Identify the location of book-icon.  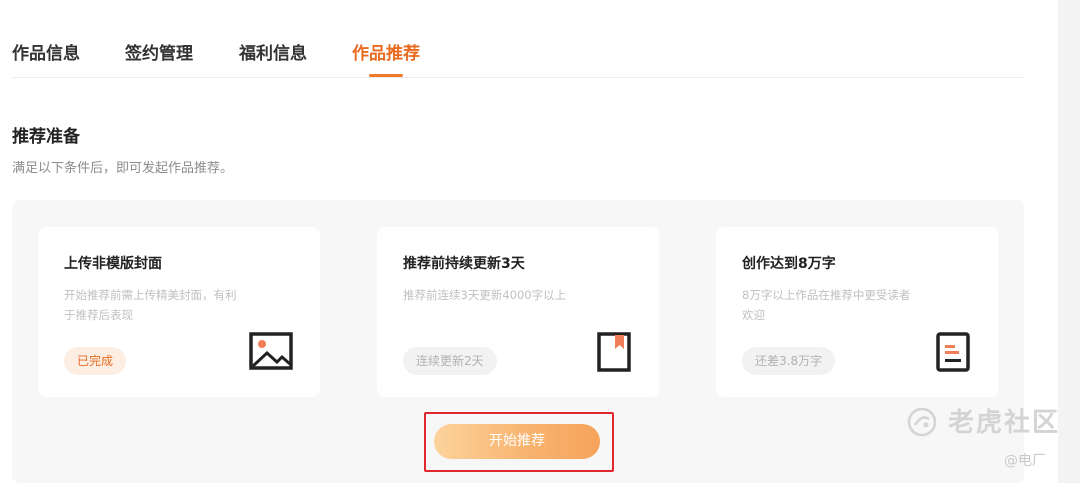
(614, 352).